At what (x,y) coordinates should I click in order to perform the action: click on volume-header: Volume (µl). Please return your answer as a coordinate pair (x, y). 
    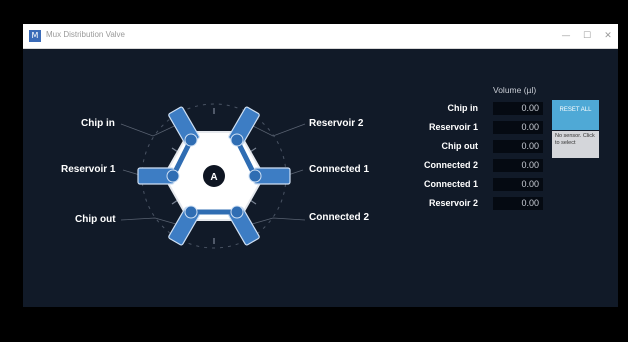
    Looking at the image, I should click on (515, 90).